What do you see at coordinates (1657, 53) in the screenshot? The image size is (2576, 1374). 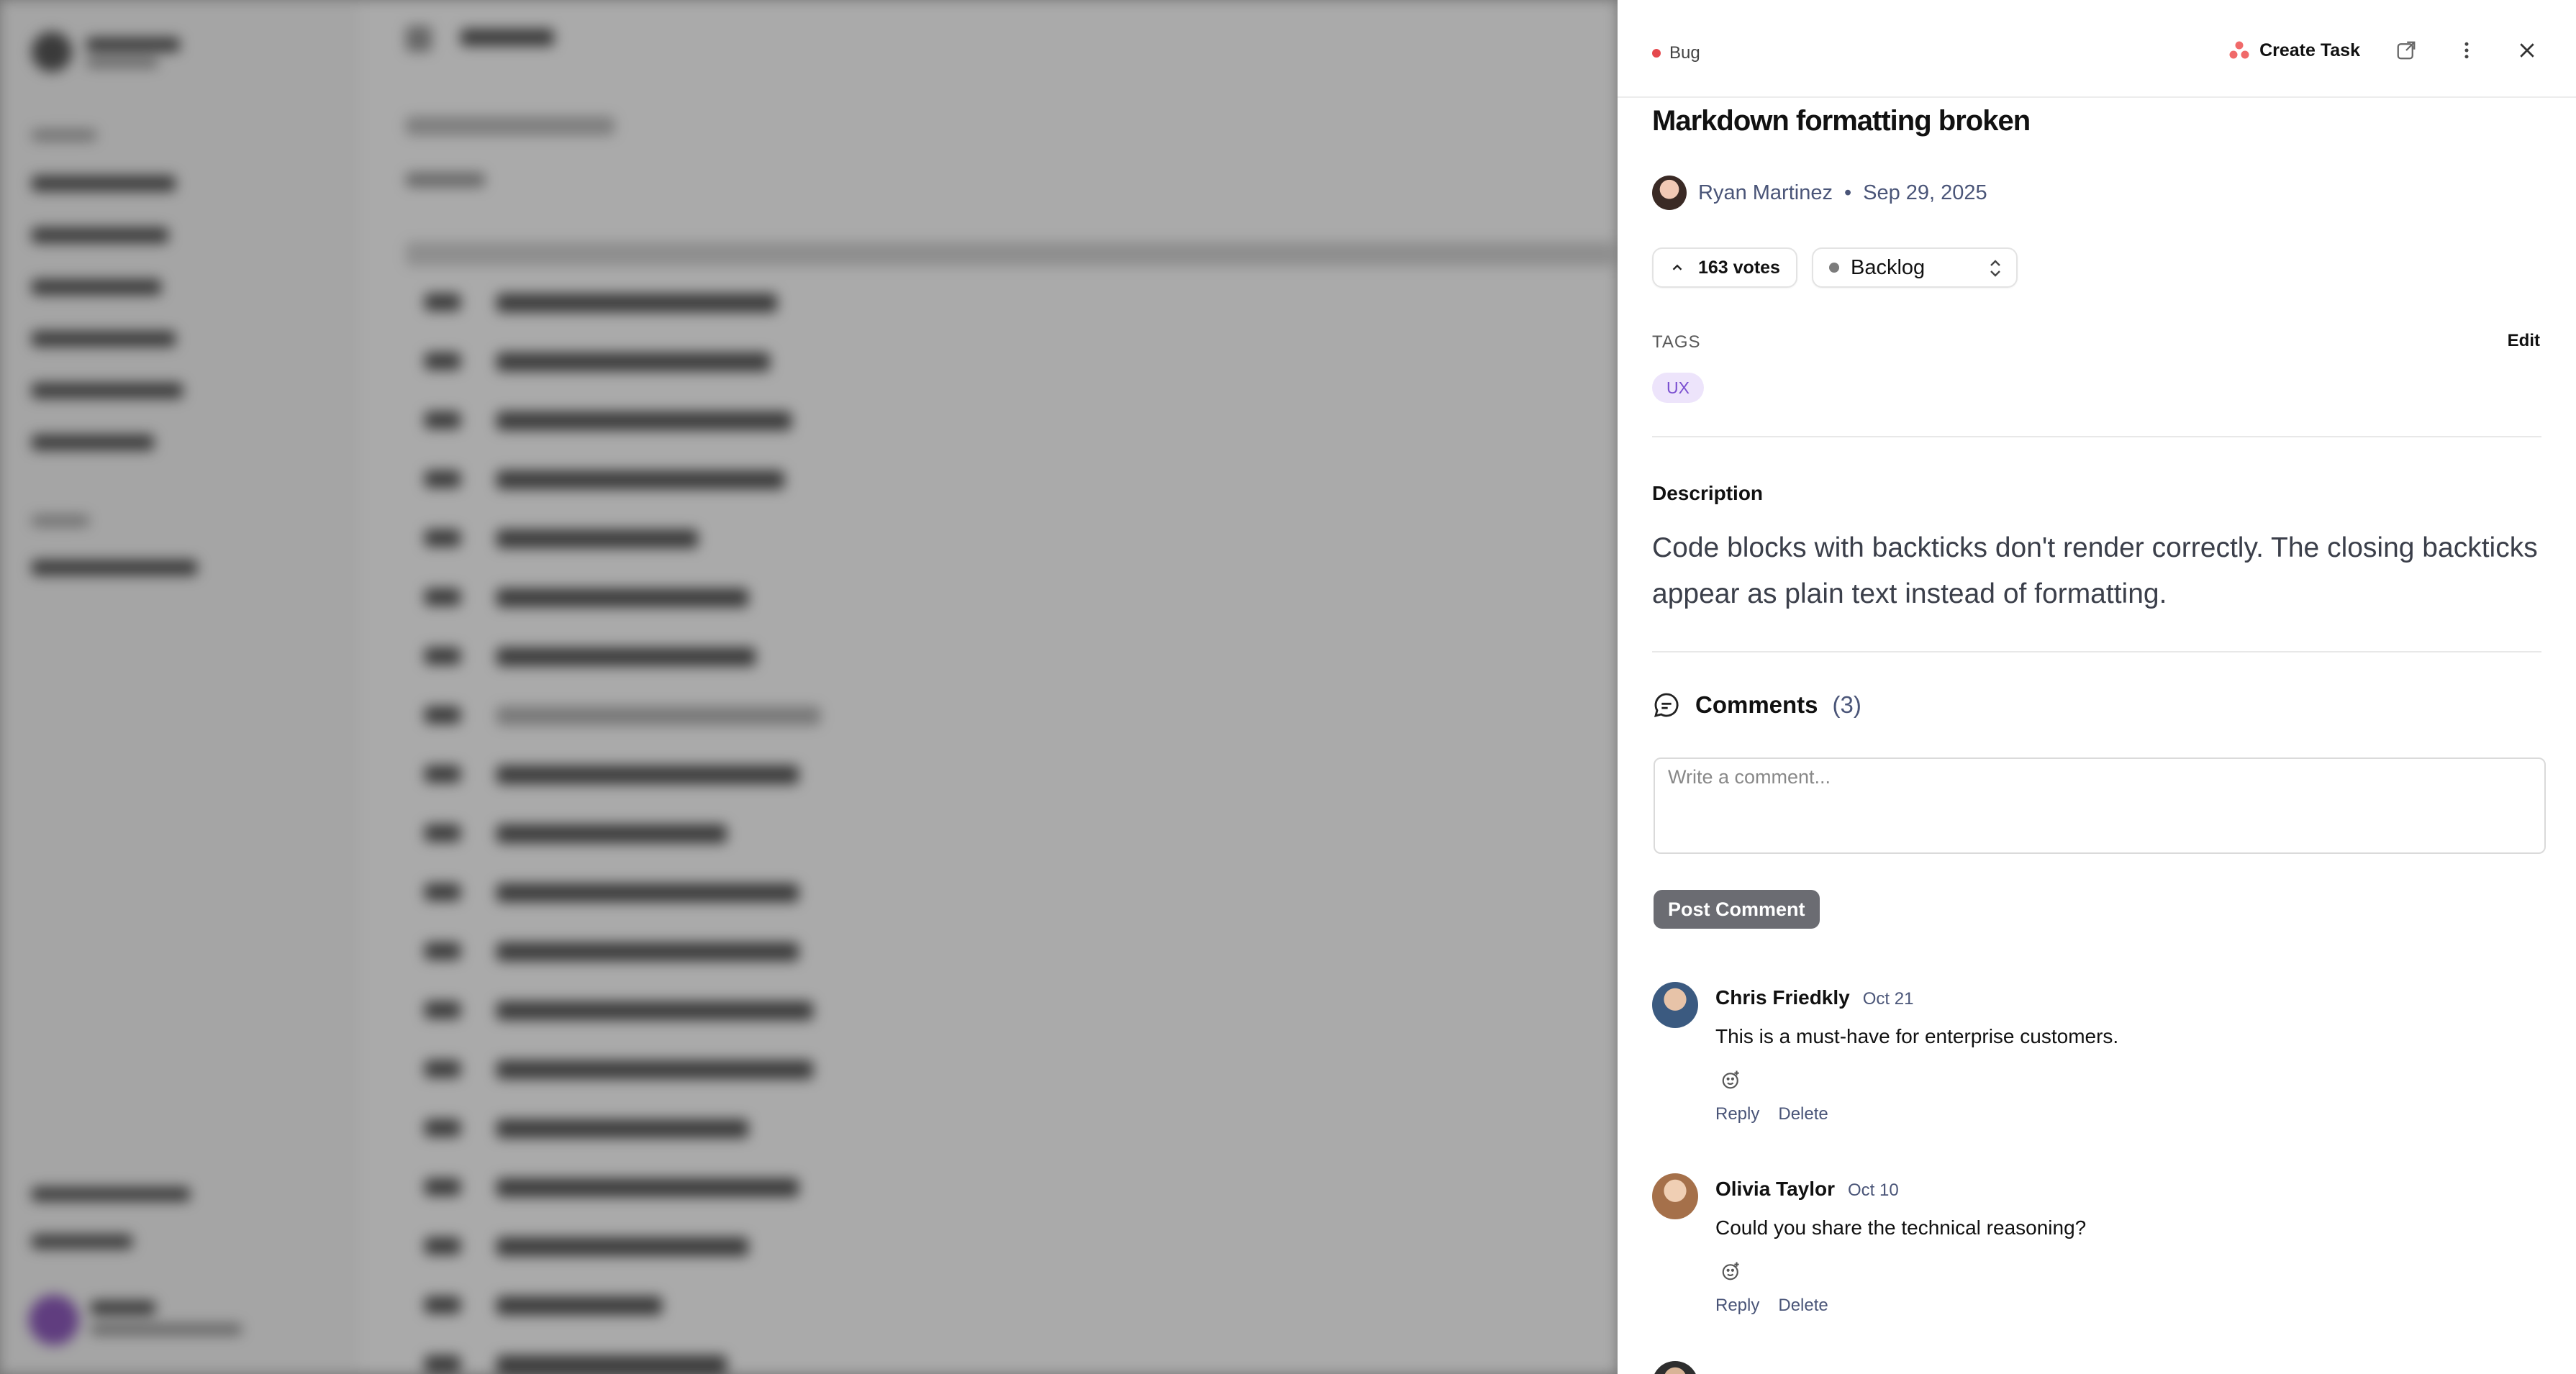 I see `bug-dot-icon` at bounding box center [1657, 53].